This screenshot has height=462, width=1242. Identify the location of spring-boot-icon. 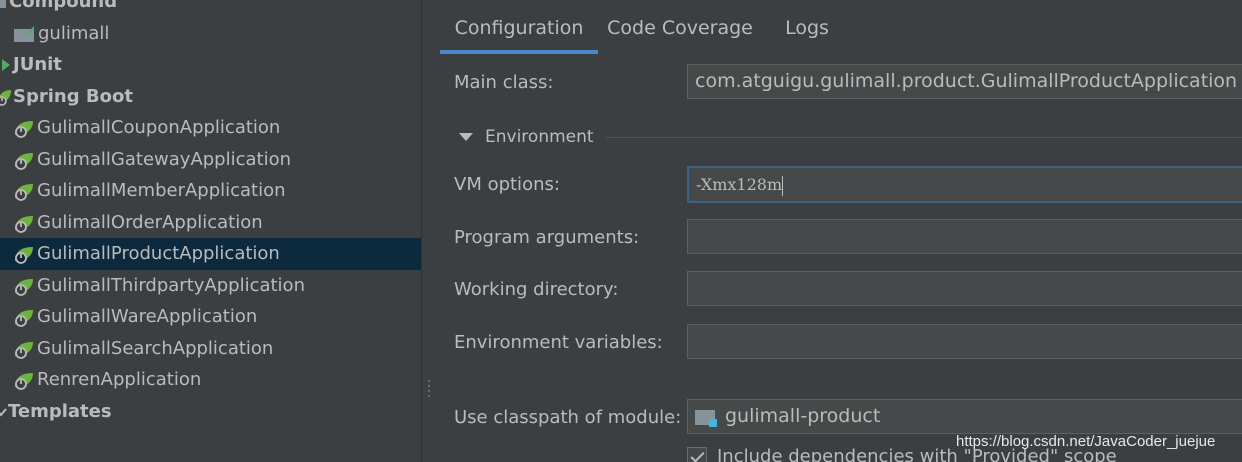
(5, 98).